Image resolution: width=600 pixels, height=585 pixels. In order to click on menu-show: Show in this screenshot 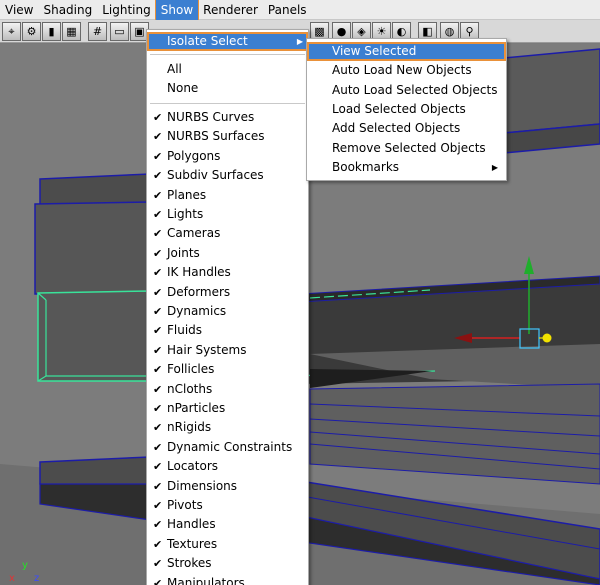, I will do `click(177, 10)`.